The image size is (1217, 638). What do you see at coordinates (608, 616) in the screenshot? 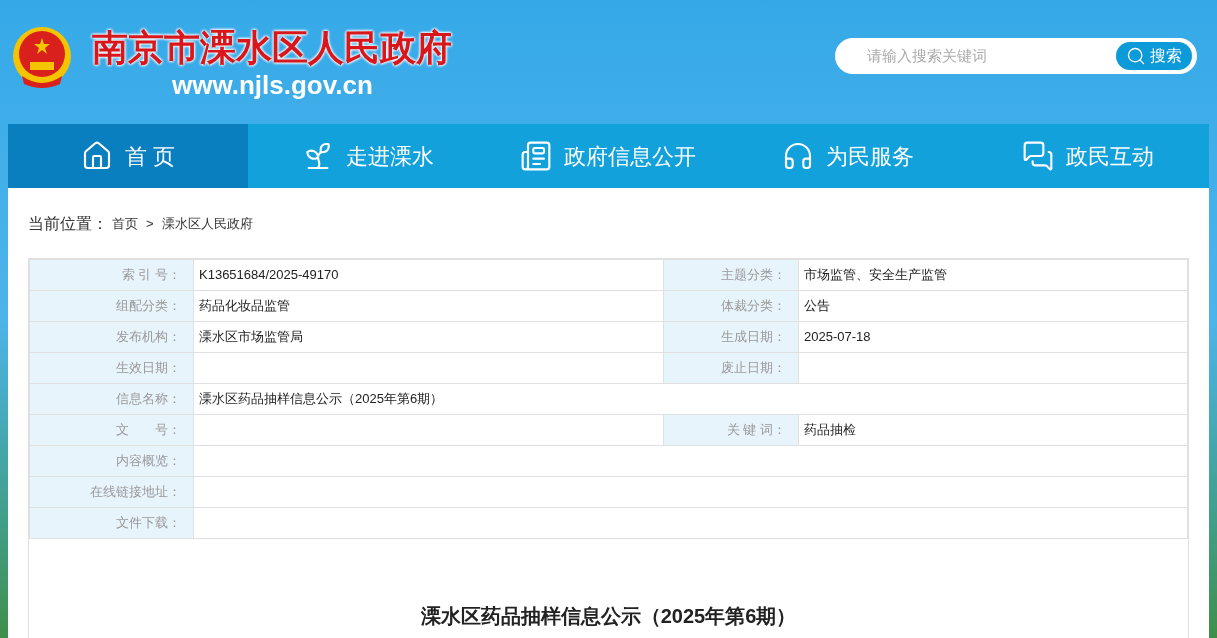
I see `article-title: 溧水区药品抽样信息公示（2025年第6期）` at bounding box center [608, 616].